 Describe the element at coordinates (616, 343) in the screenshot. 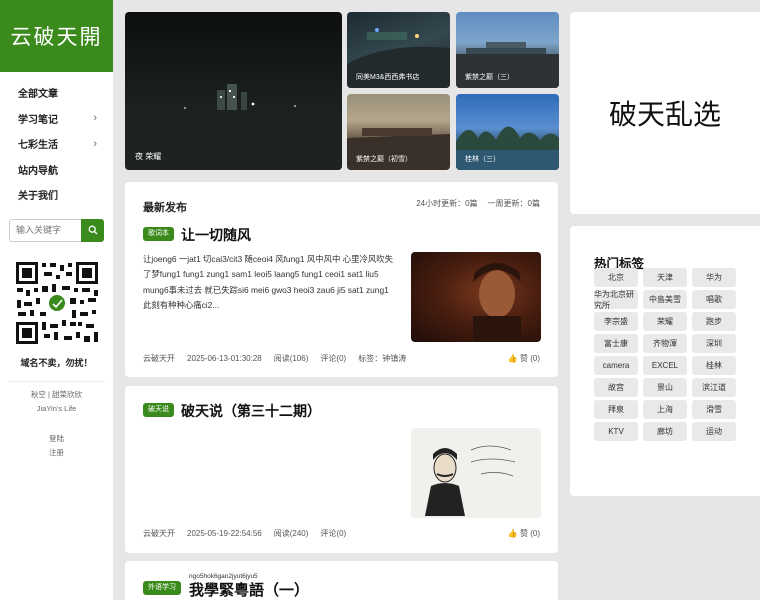

I see `tag-item: 富士康` at that location.